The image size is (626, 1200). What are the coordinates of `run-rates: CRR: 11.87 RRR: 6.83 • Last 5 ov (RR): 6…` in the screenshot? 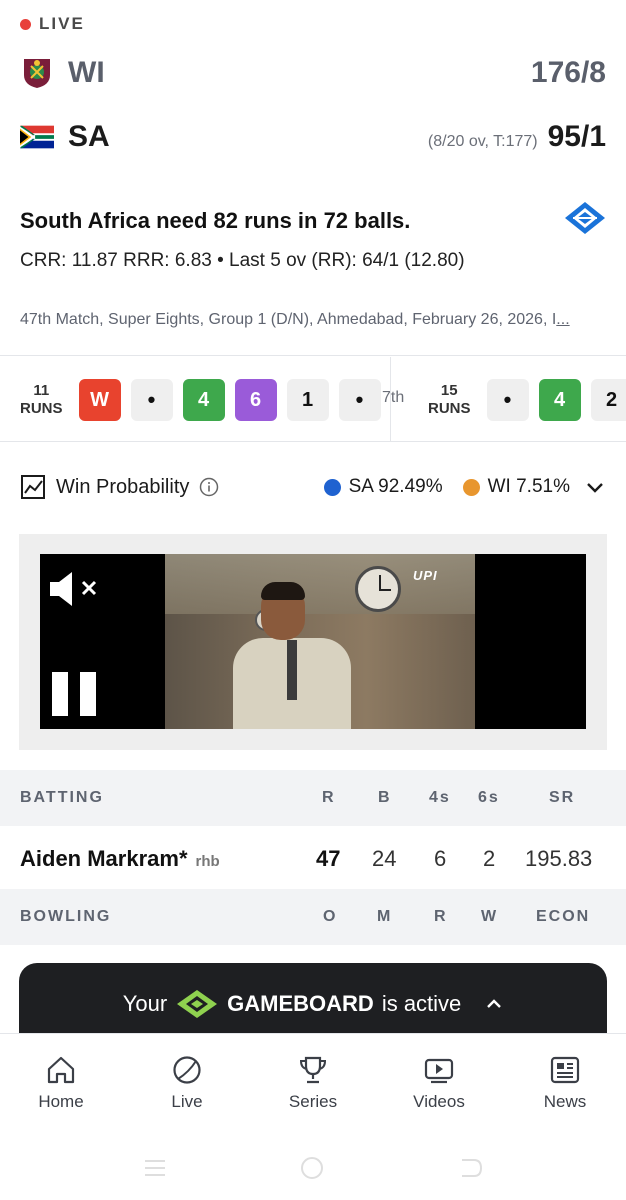 It's located at (242, 260).